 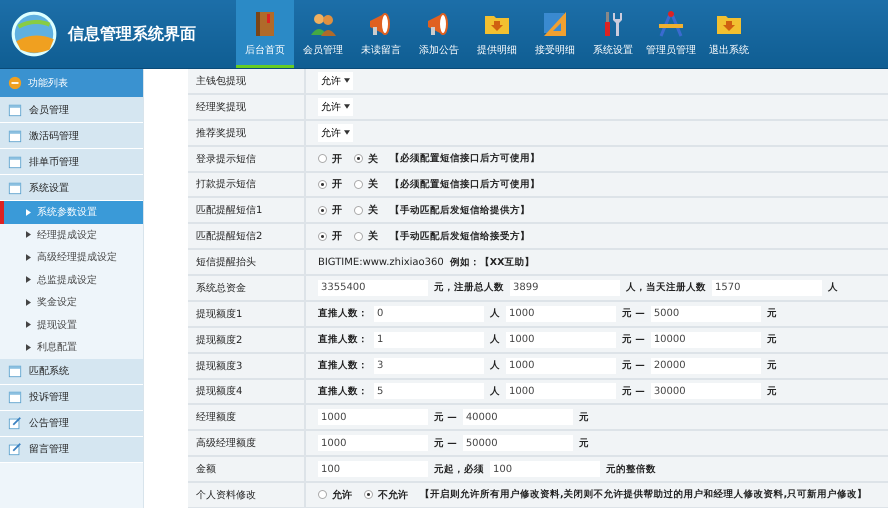 I want to click on radio-option: 不允许, so click(x=386, y=495).